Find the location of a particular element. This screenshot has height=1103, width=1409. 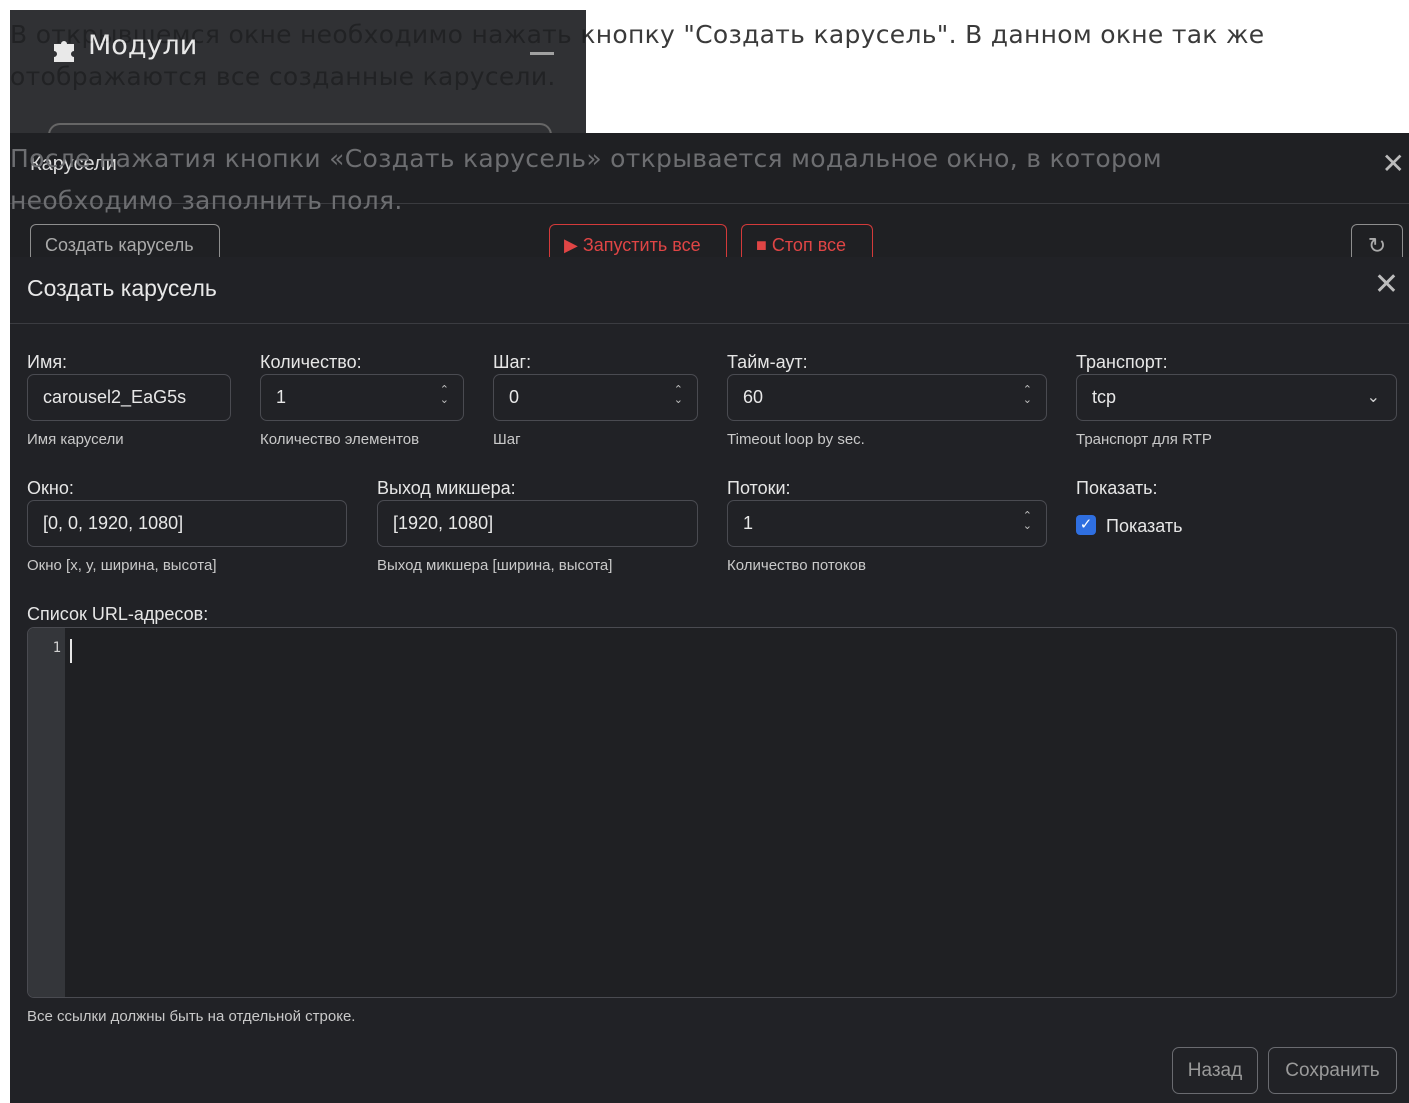

puzzle-icon is located at coordinates (66, 50).